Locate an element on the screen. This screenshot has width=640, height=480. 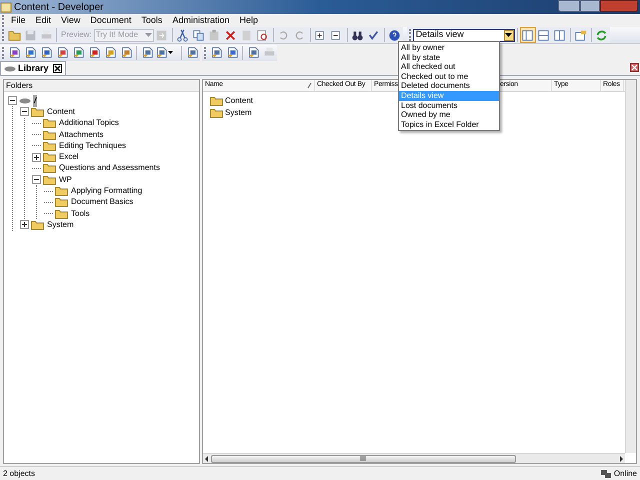
tree-item: Content is located at coordinates (61, 112).